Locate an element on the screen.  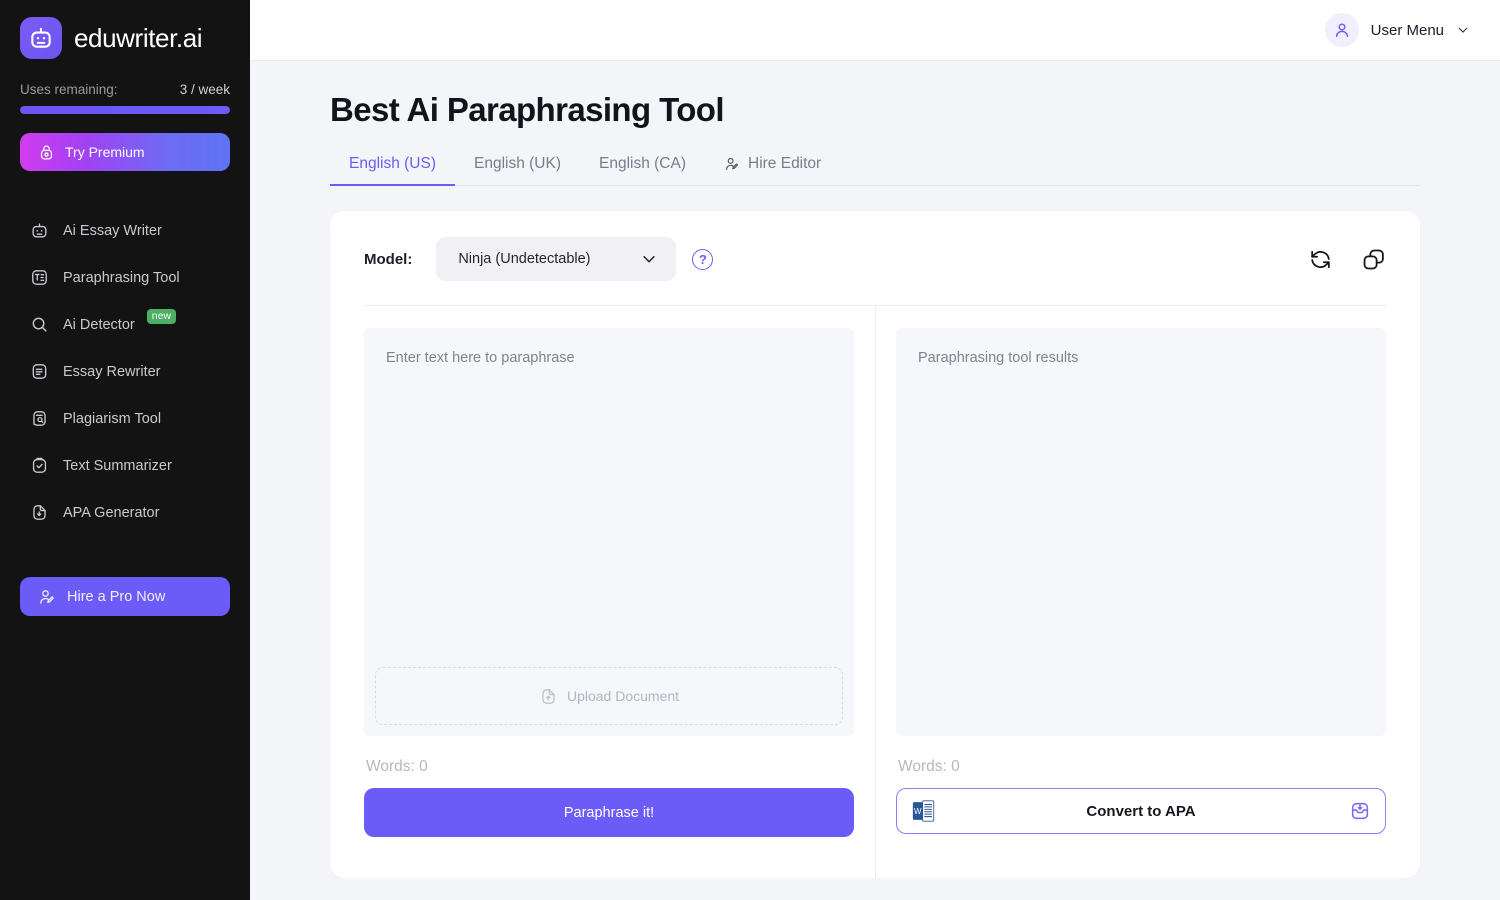
hire-a-pro-label: Hire a Pro Now is located at coordinates (116, 596).